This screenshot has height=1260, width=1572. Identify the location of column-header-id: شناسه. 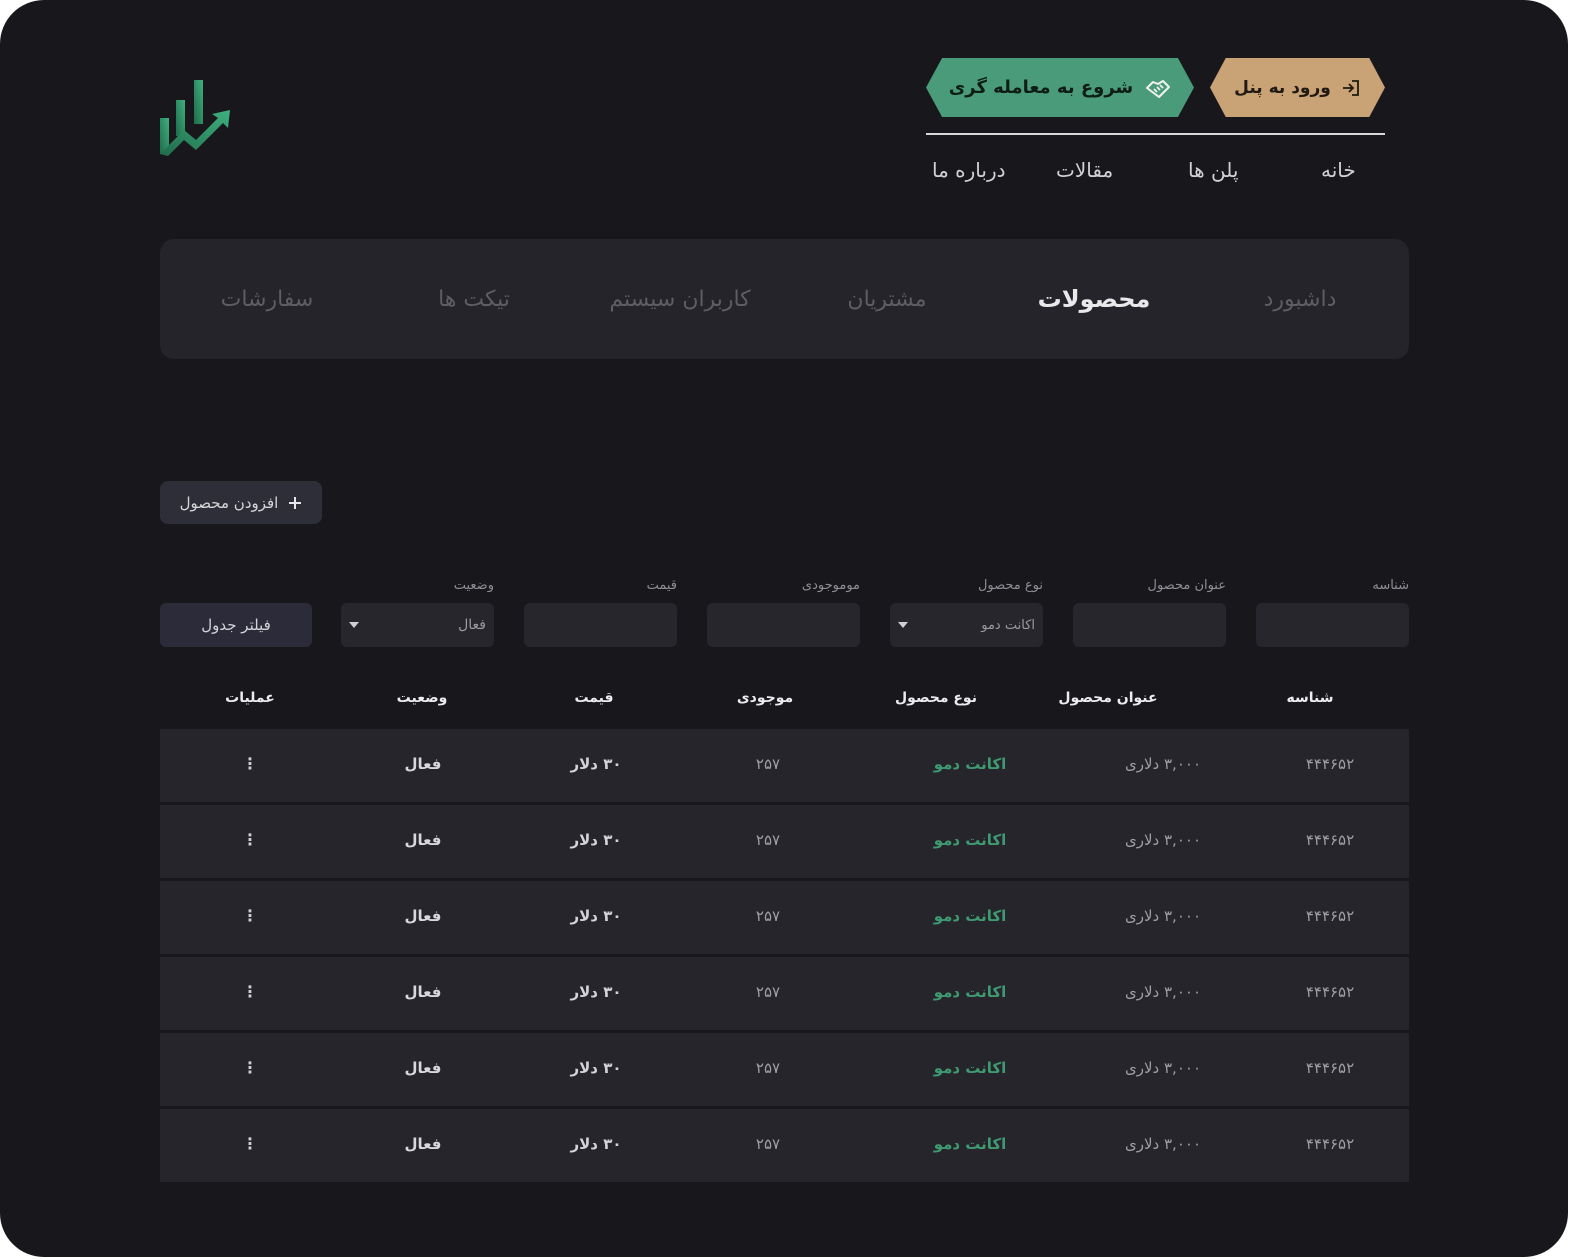
(1310, 698).